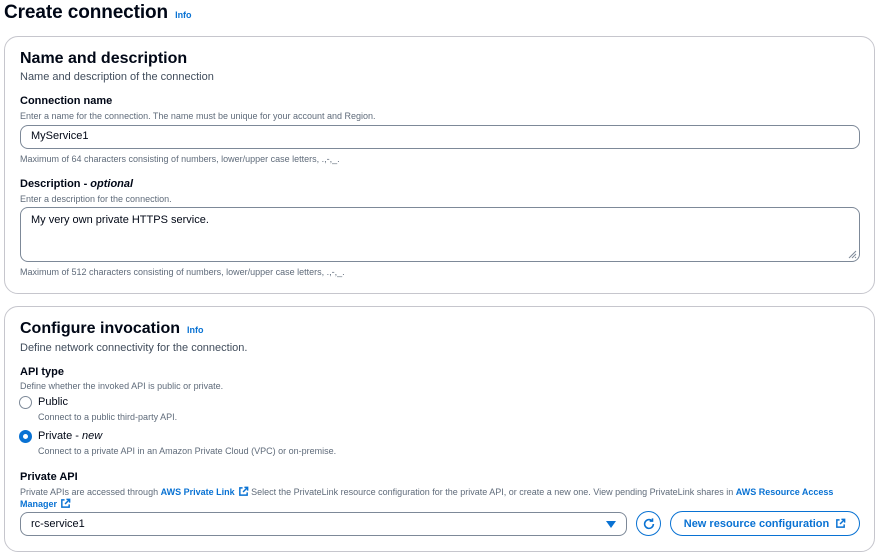 This screenshot has width=878, height=559. I want to click on invocation-header: Configure invocation Info, so click(112, 329).